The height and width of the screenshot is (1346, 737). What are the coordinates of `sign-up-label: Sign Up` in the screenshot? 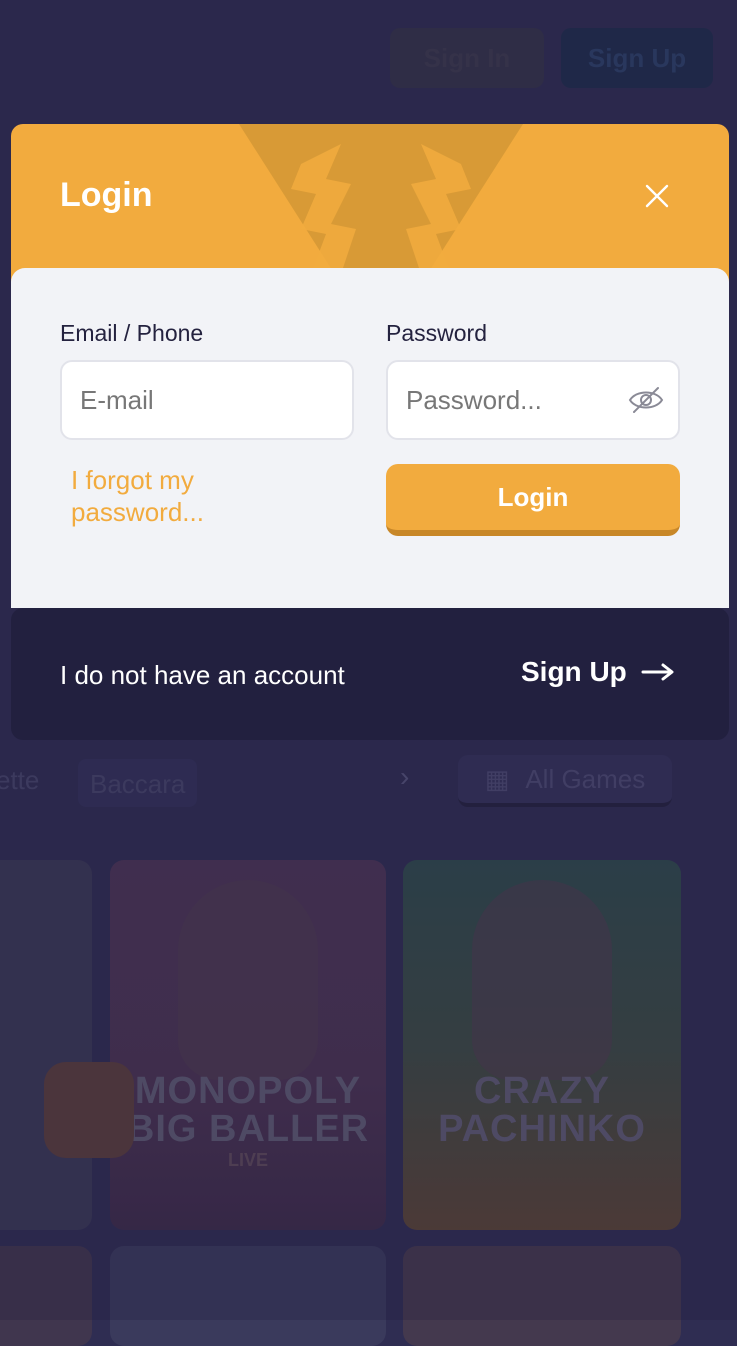 It's located at (574, 671).